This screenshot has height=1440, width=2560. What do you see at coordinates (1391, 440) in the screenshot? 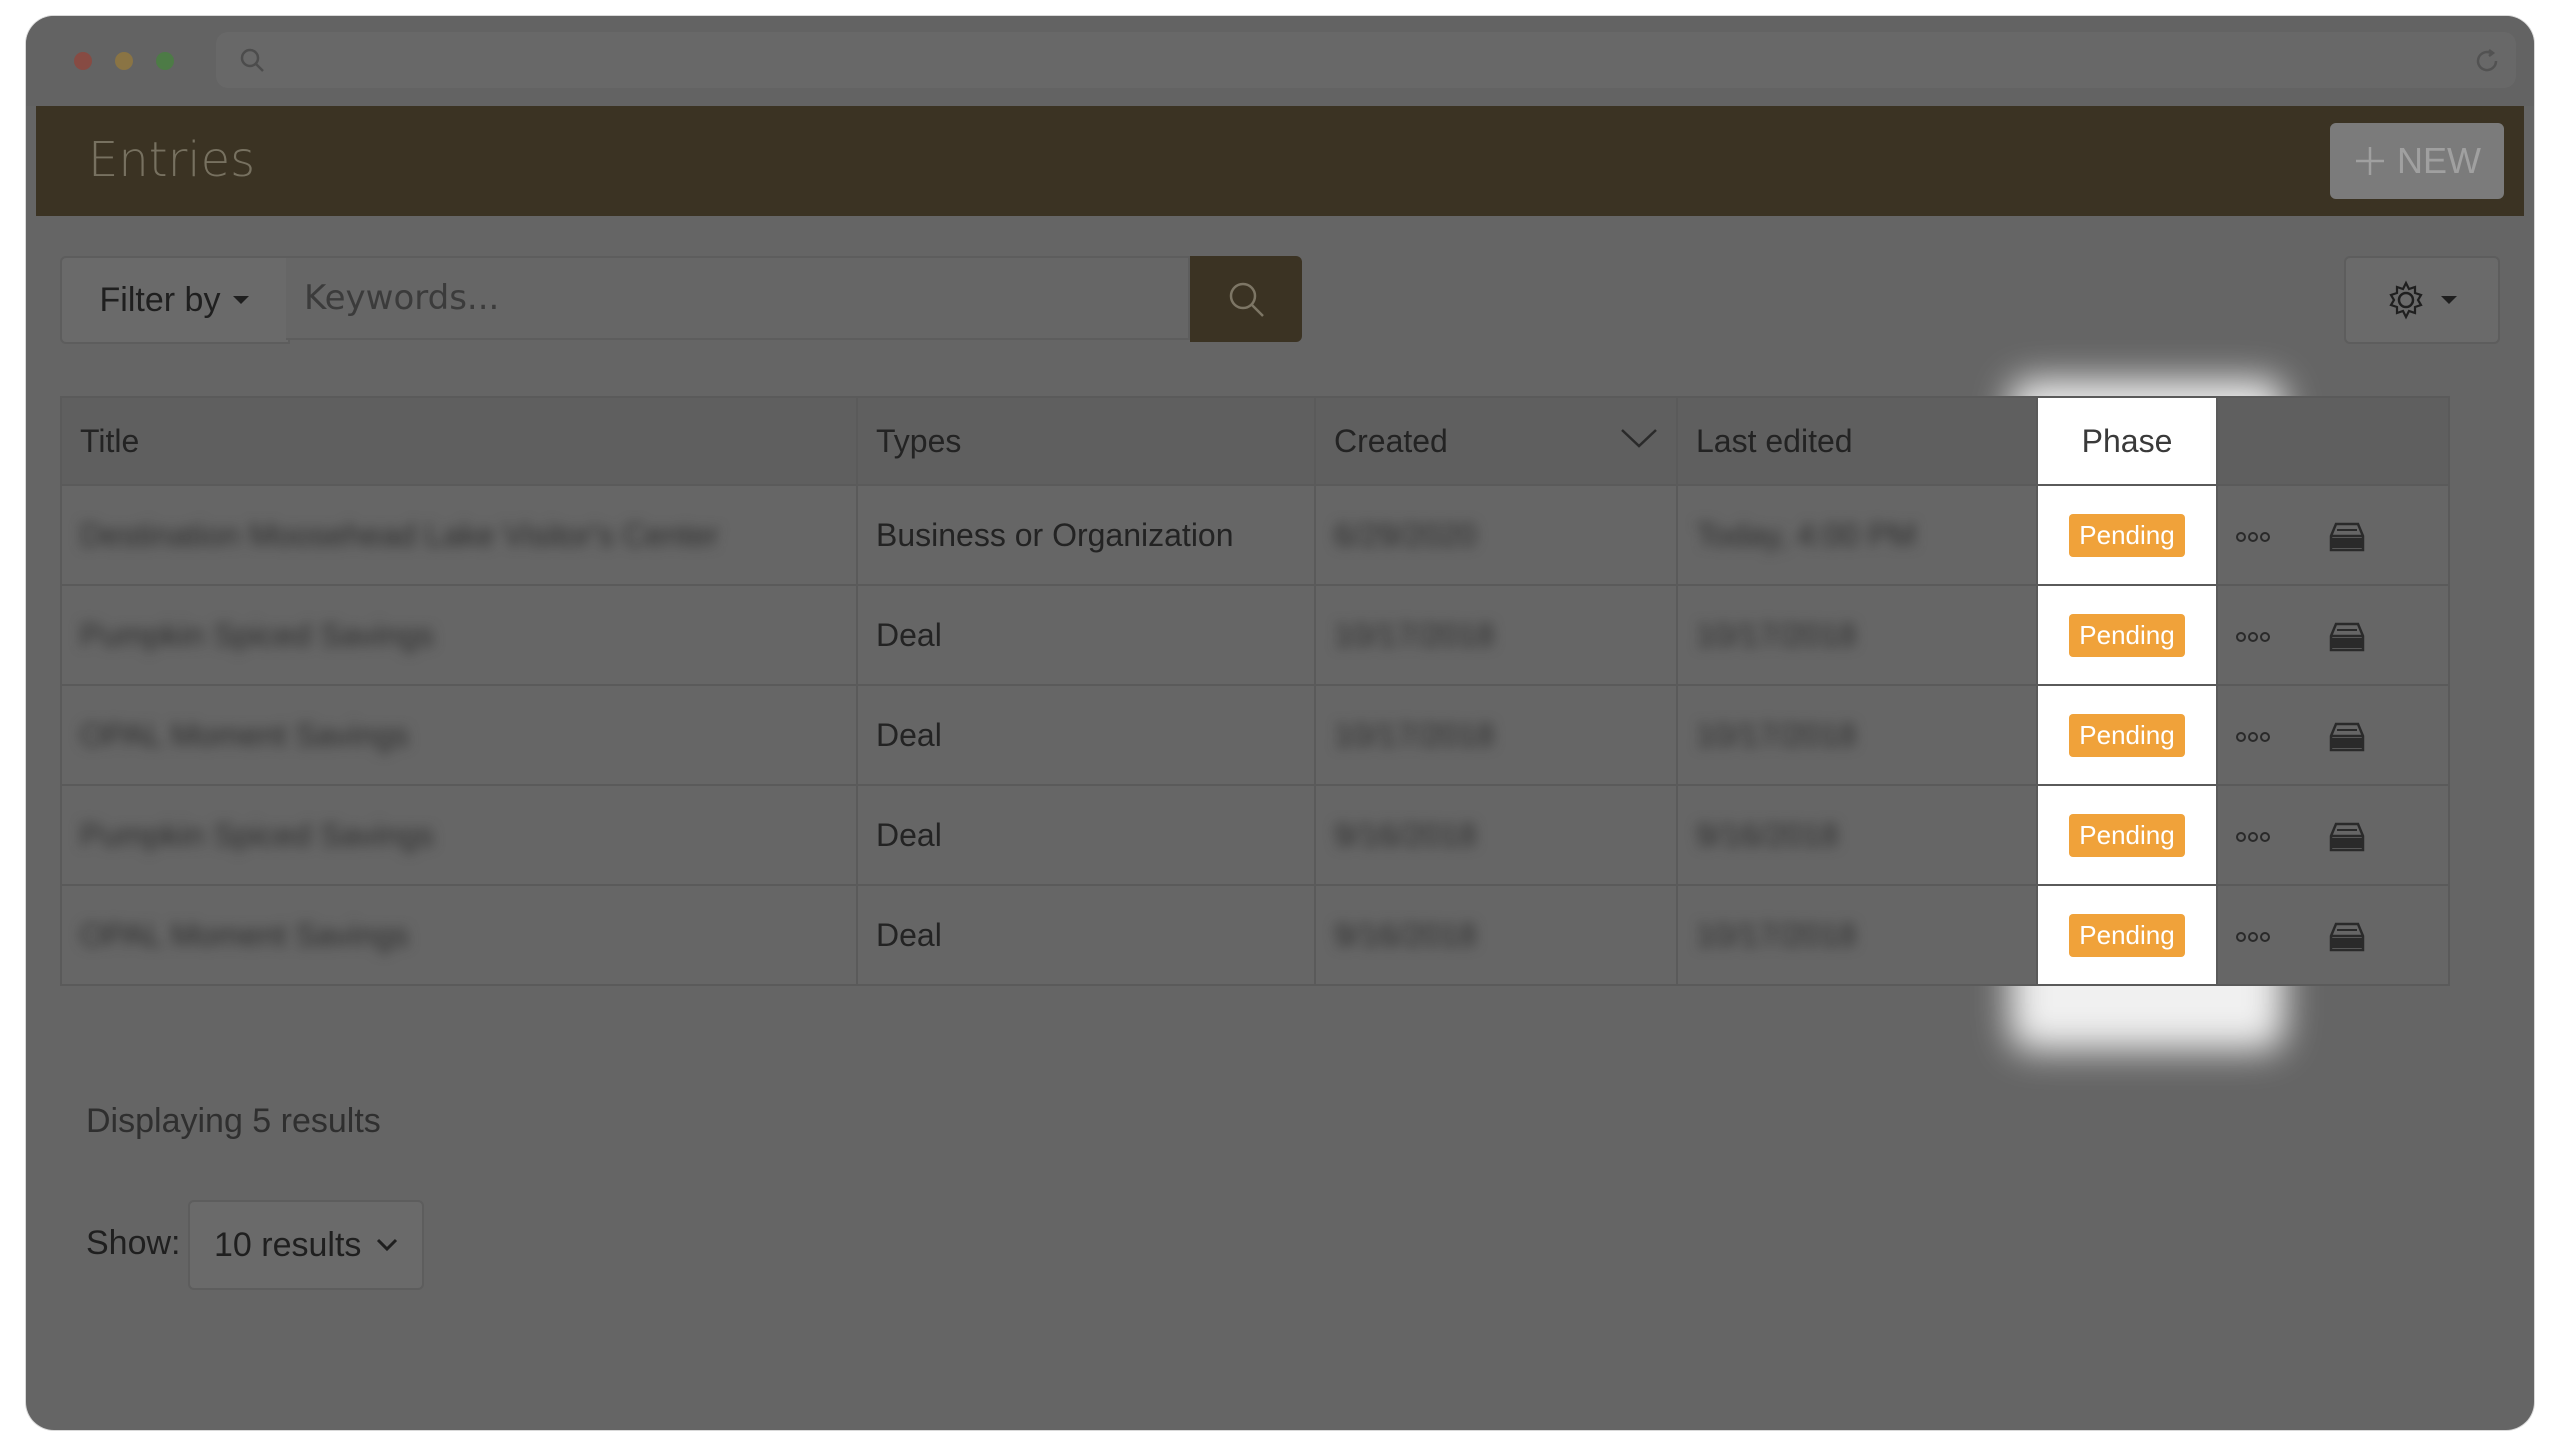
I see `created-header-label: Created` at bounding box center [1391, 440].